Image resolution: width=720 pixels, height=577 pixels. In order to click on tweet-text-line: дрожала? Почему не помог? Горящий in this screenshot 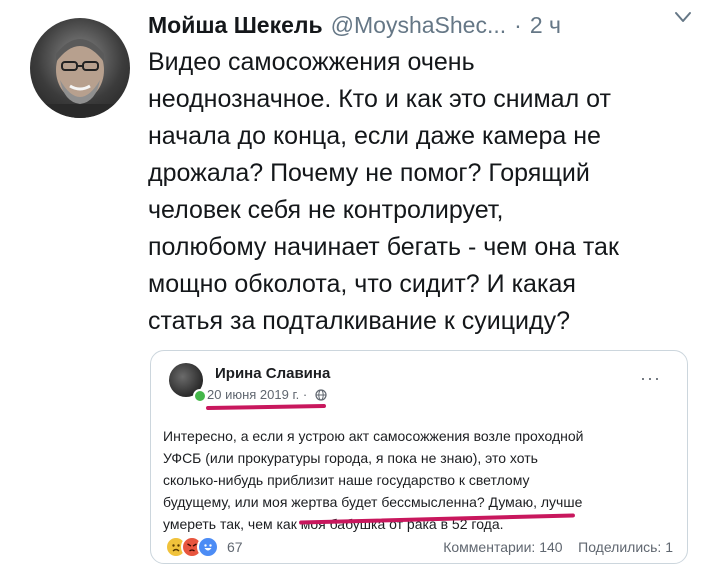, I will do `click(369, 173)`.